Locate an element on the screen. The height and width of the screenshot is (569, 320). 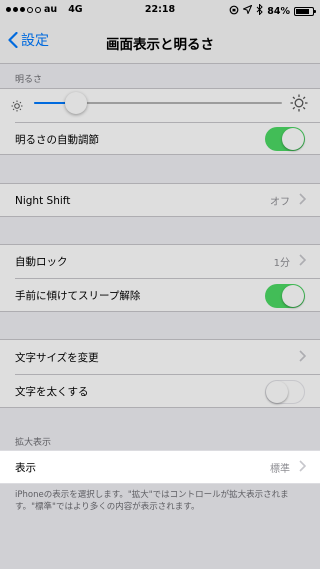
bluetooth-icon is located at coordinates (259, 10).